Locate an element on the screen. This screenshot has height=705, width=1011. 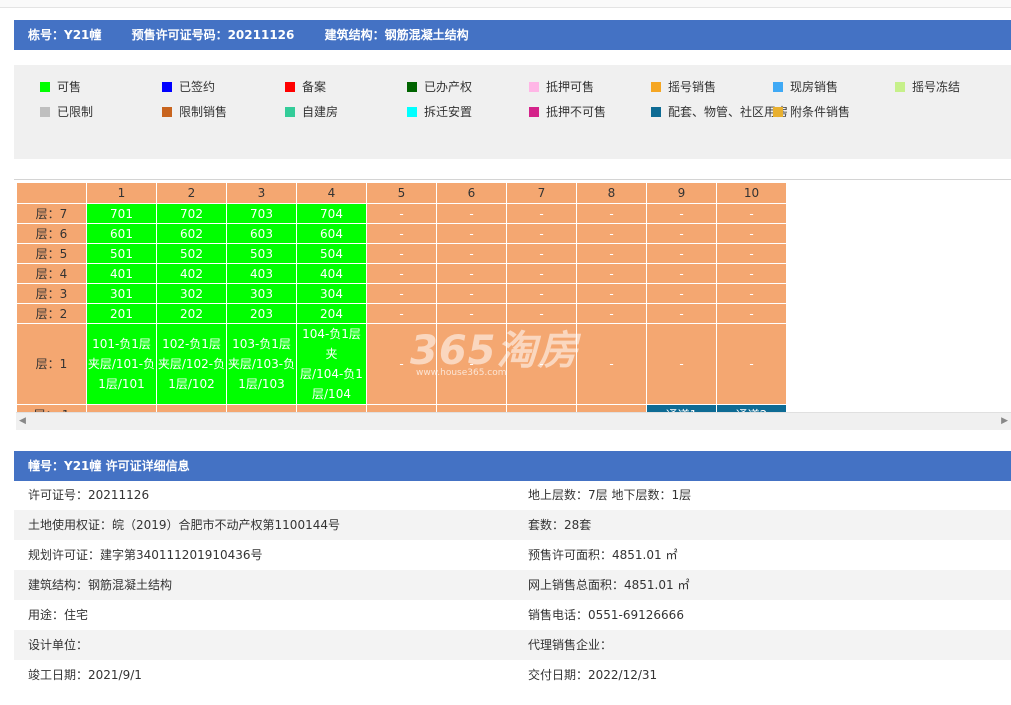
scroll-left-icon: ◀ is located at coordinates (22, 421).